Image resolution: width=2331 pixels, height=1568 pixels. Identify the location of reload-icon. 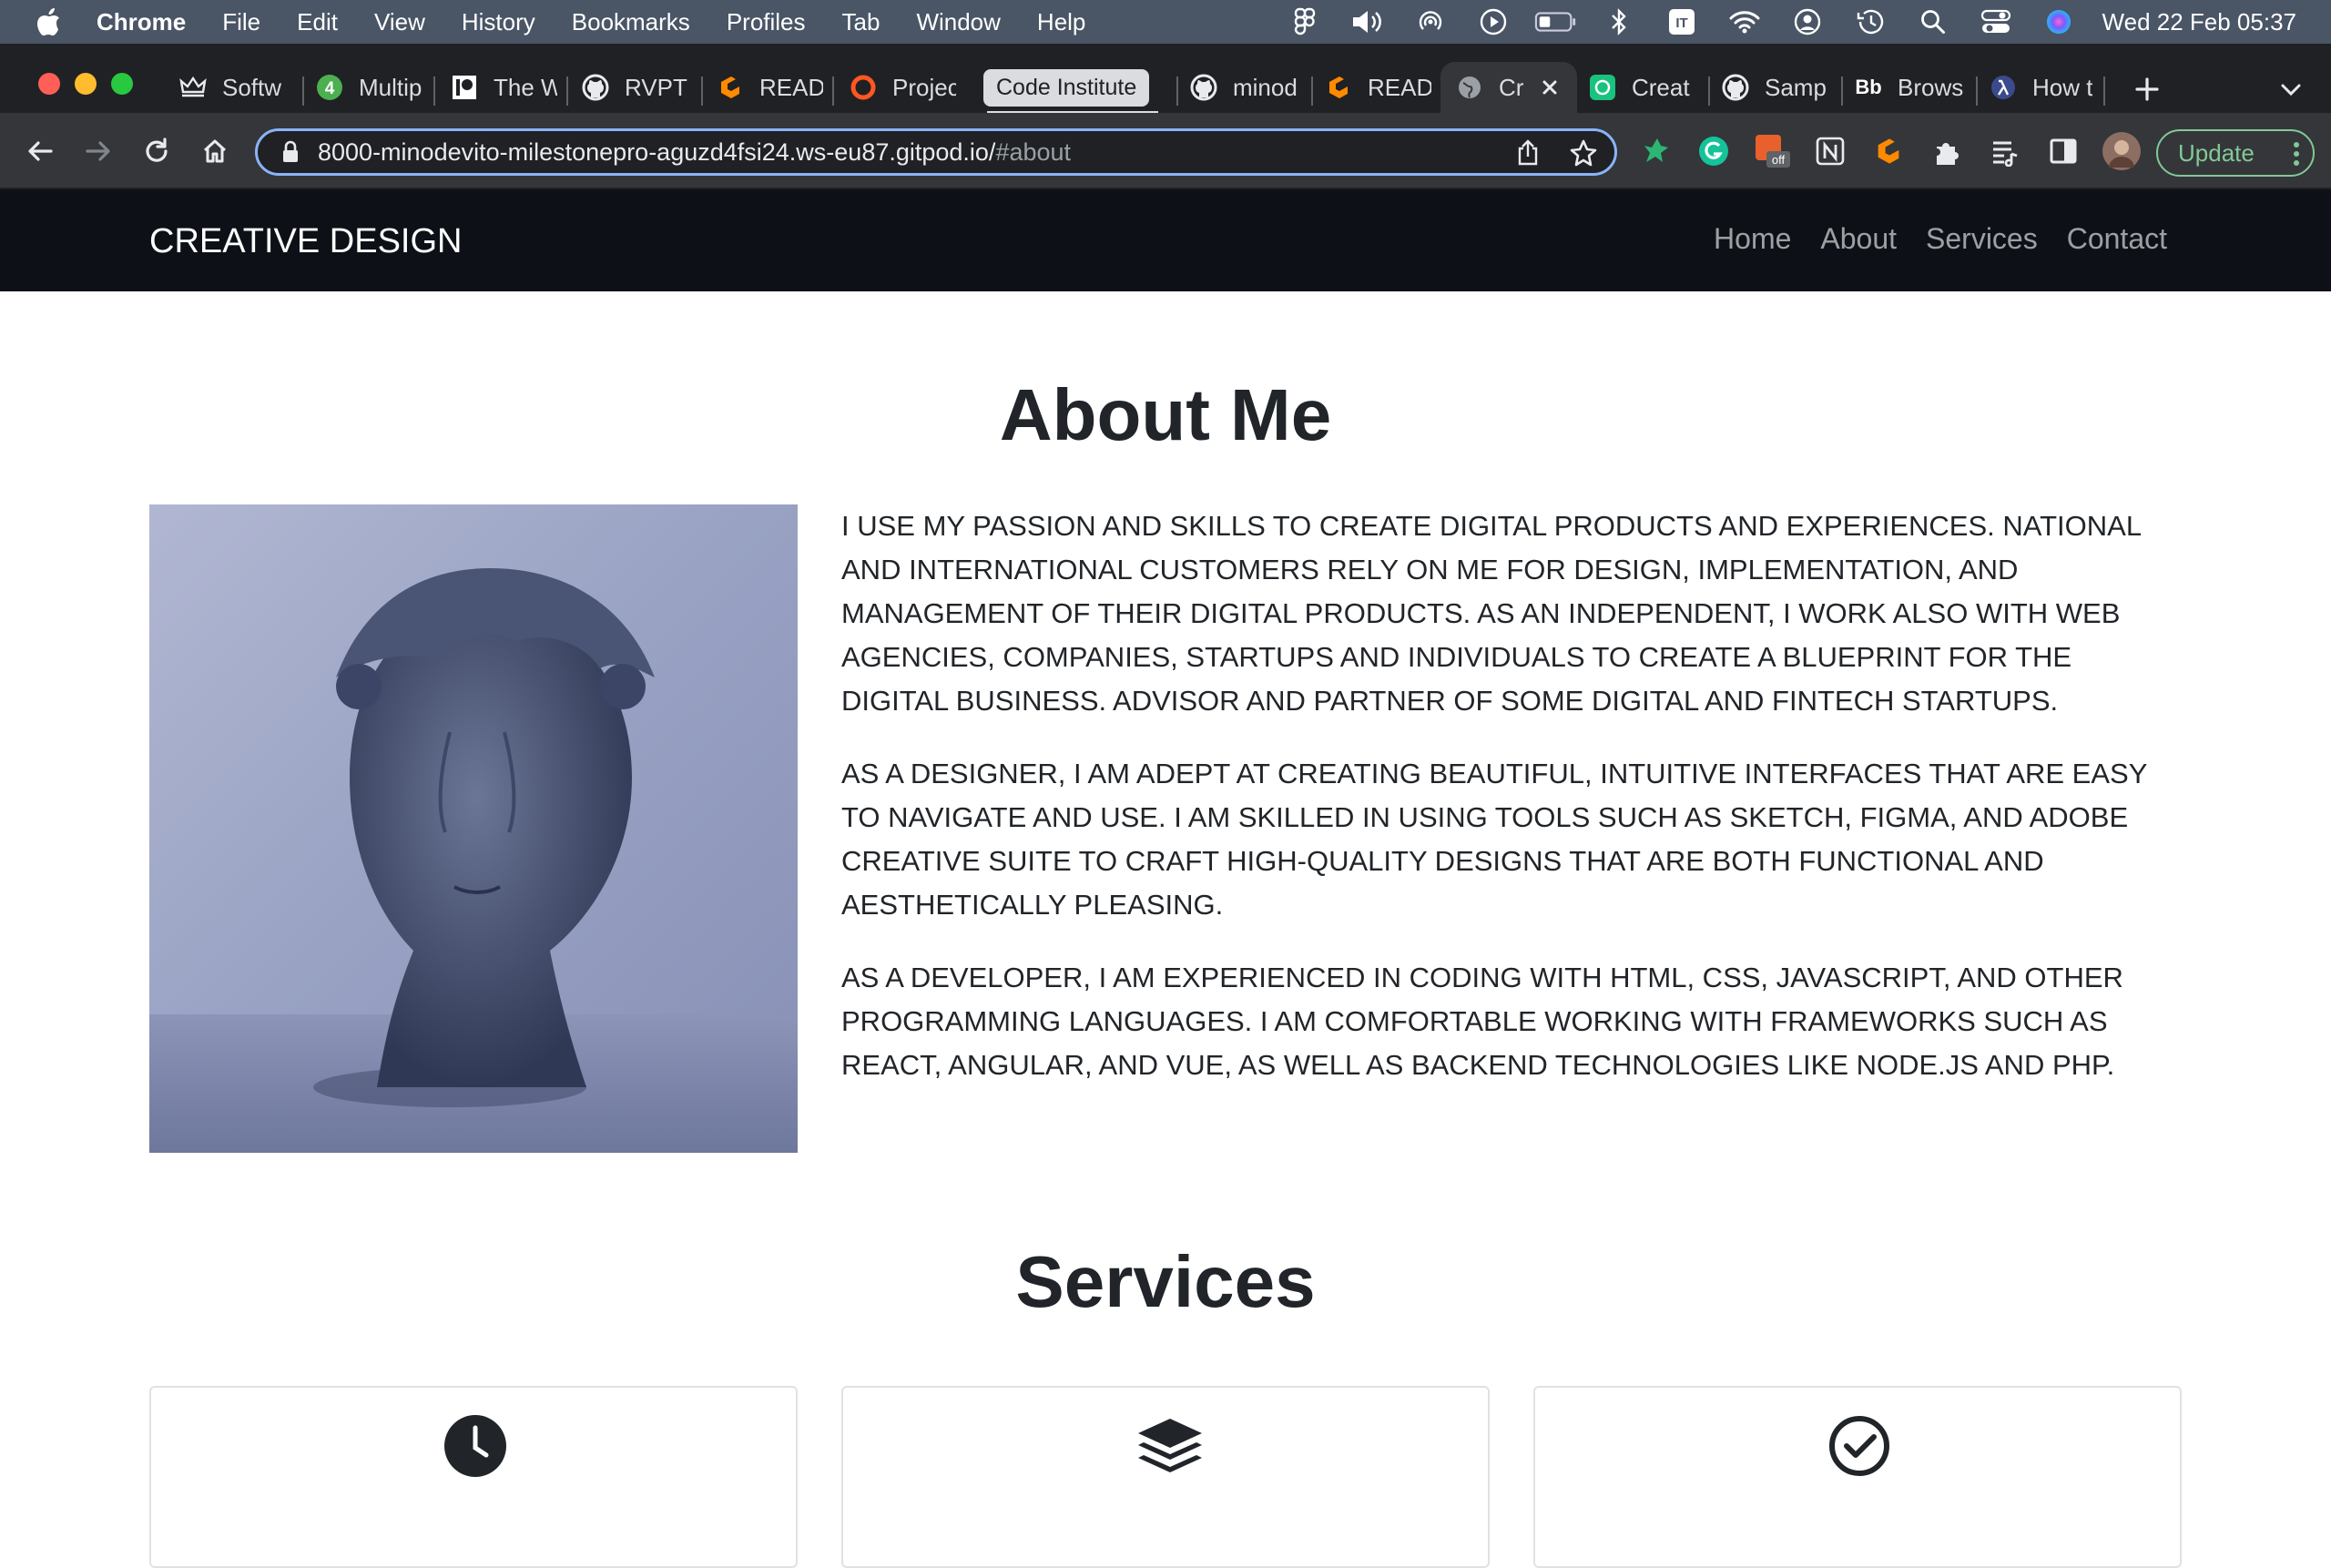
(157, 151).